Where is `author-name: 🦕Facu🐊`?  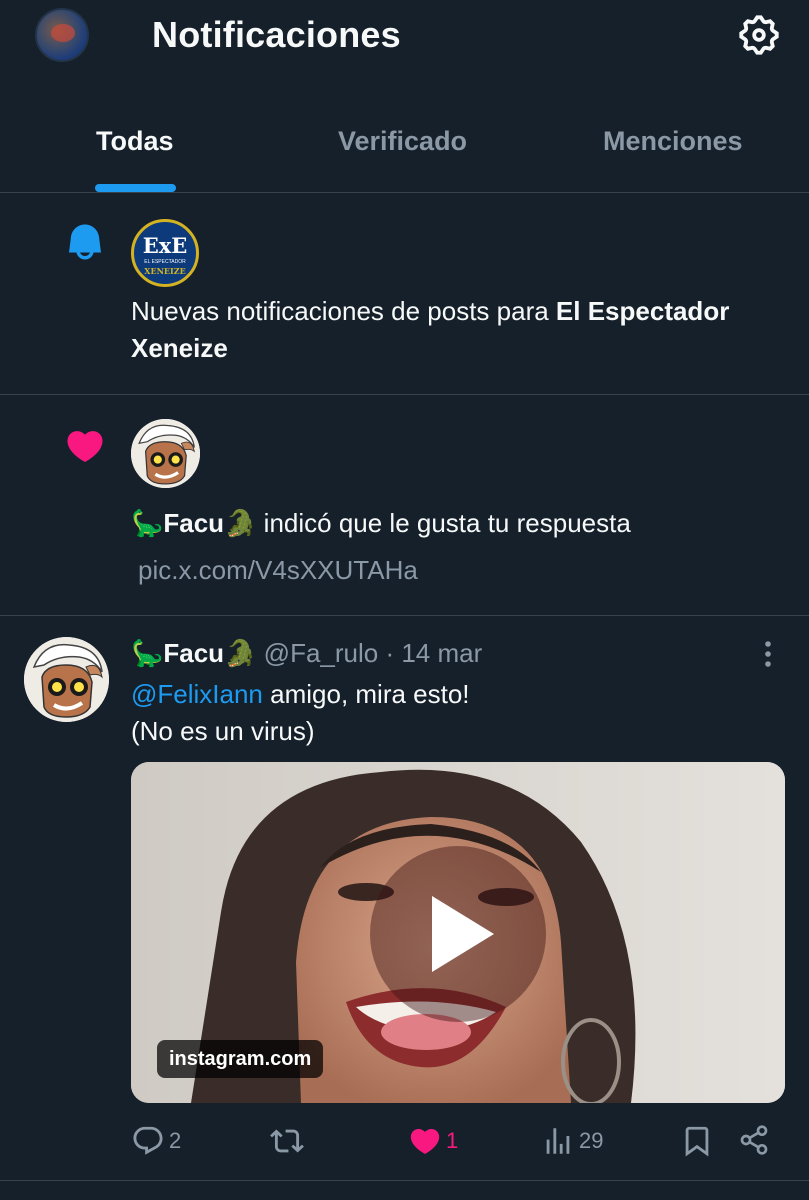 author-name: 🦕Facu🐊 is located at coordinates (193, 653).